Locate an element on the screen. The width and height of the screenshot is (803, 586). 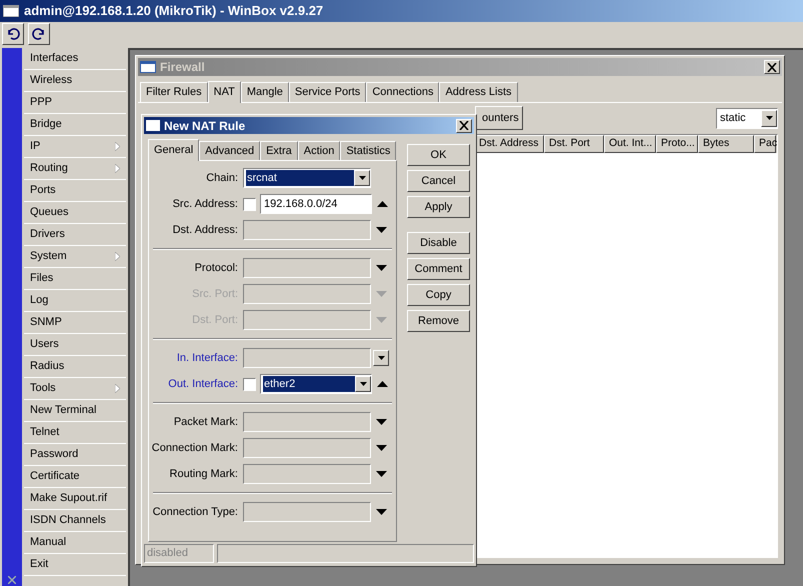
undo-icon is located at coordinates (13, 34).